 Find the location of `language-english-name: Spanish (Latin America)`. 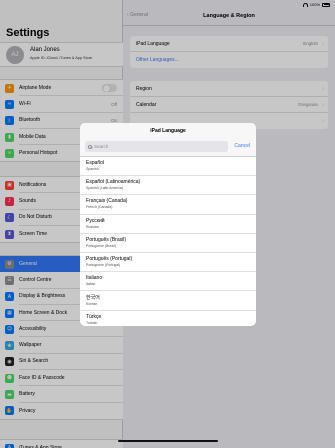

language-english-name: Spanish (Latin America) is located at coordinates (105, 188).